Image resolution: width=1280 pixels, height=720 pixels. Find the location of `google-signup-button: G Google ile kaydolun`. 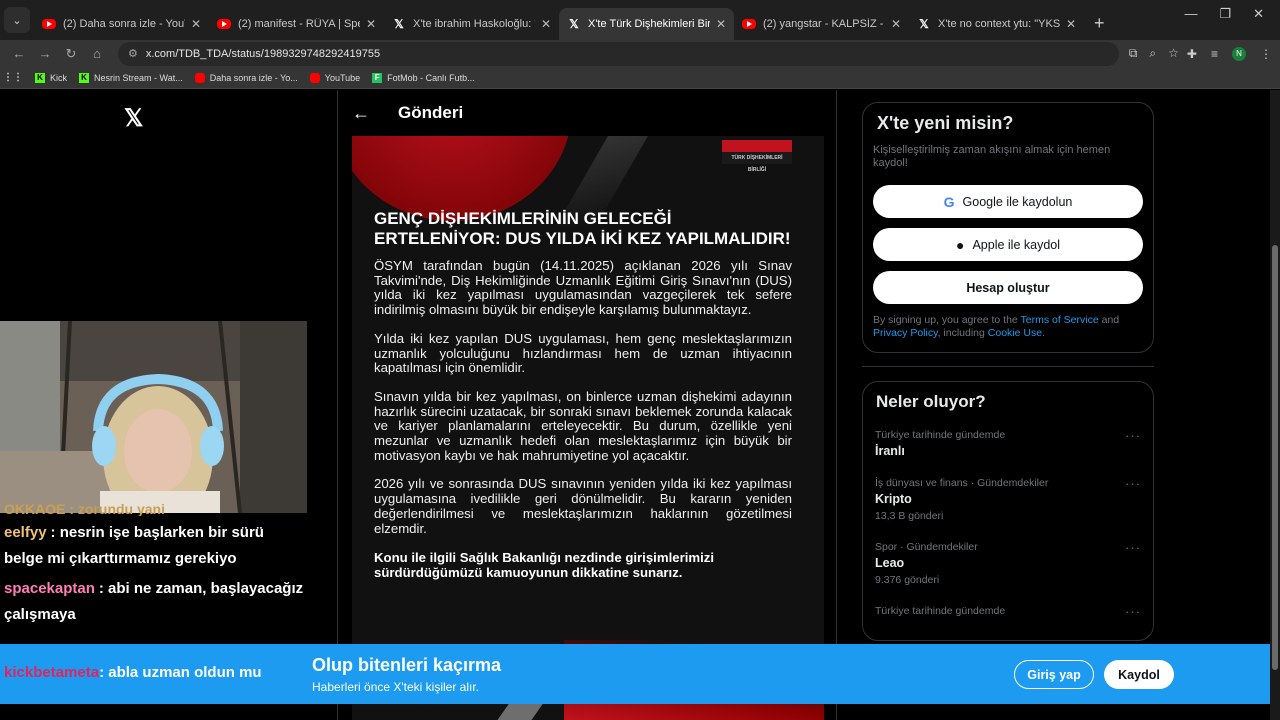

google-signup-button: G Google ile kaydolun is located at coordinates (1008, 201).